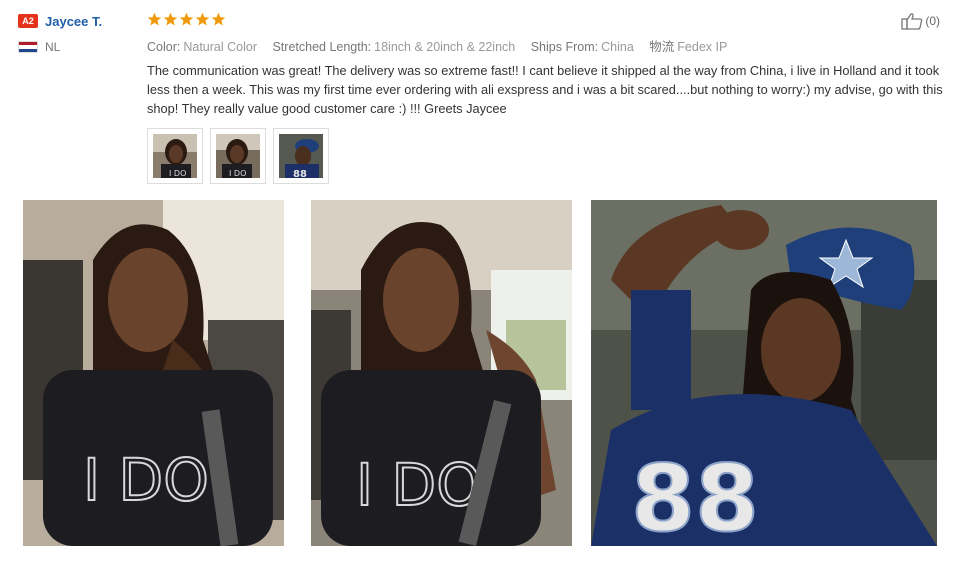  Describe the element at coordinates (300, 173) in the screenshot. I see `svg-text: 88` at that location.